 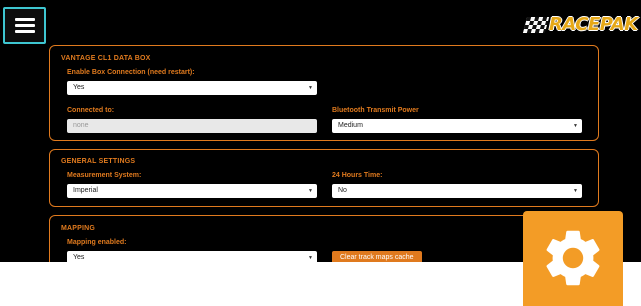 I want to click on top-bar: RACEPAK, so click(x=320, y=22).